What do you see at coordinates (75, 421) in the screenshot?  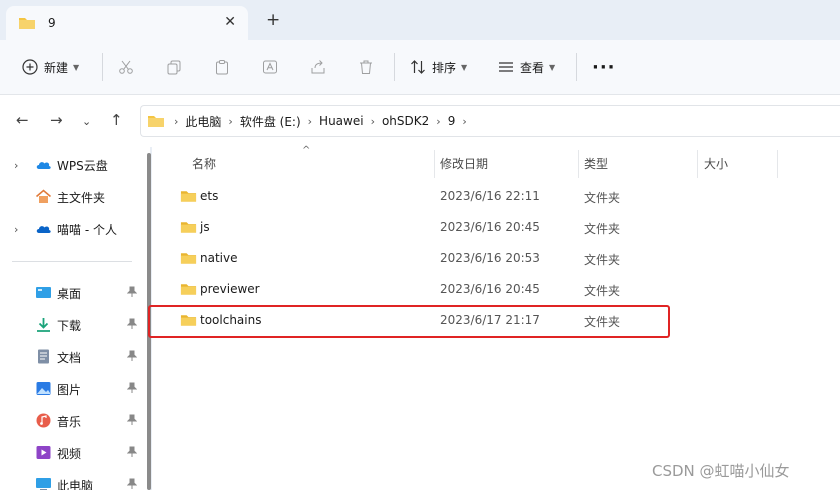 I see `sidebar-item-music: 音乐` at bounding box center [75, 421].